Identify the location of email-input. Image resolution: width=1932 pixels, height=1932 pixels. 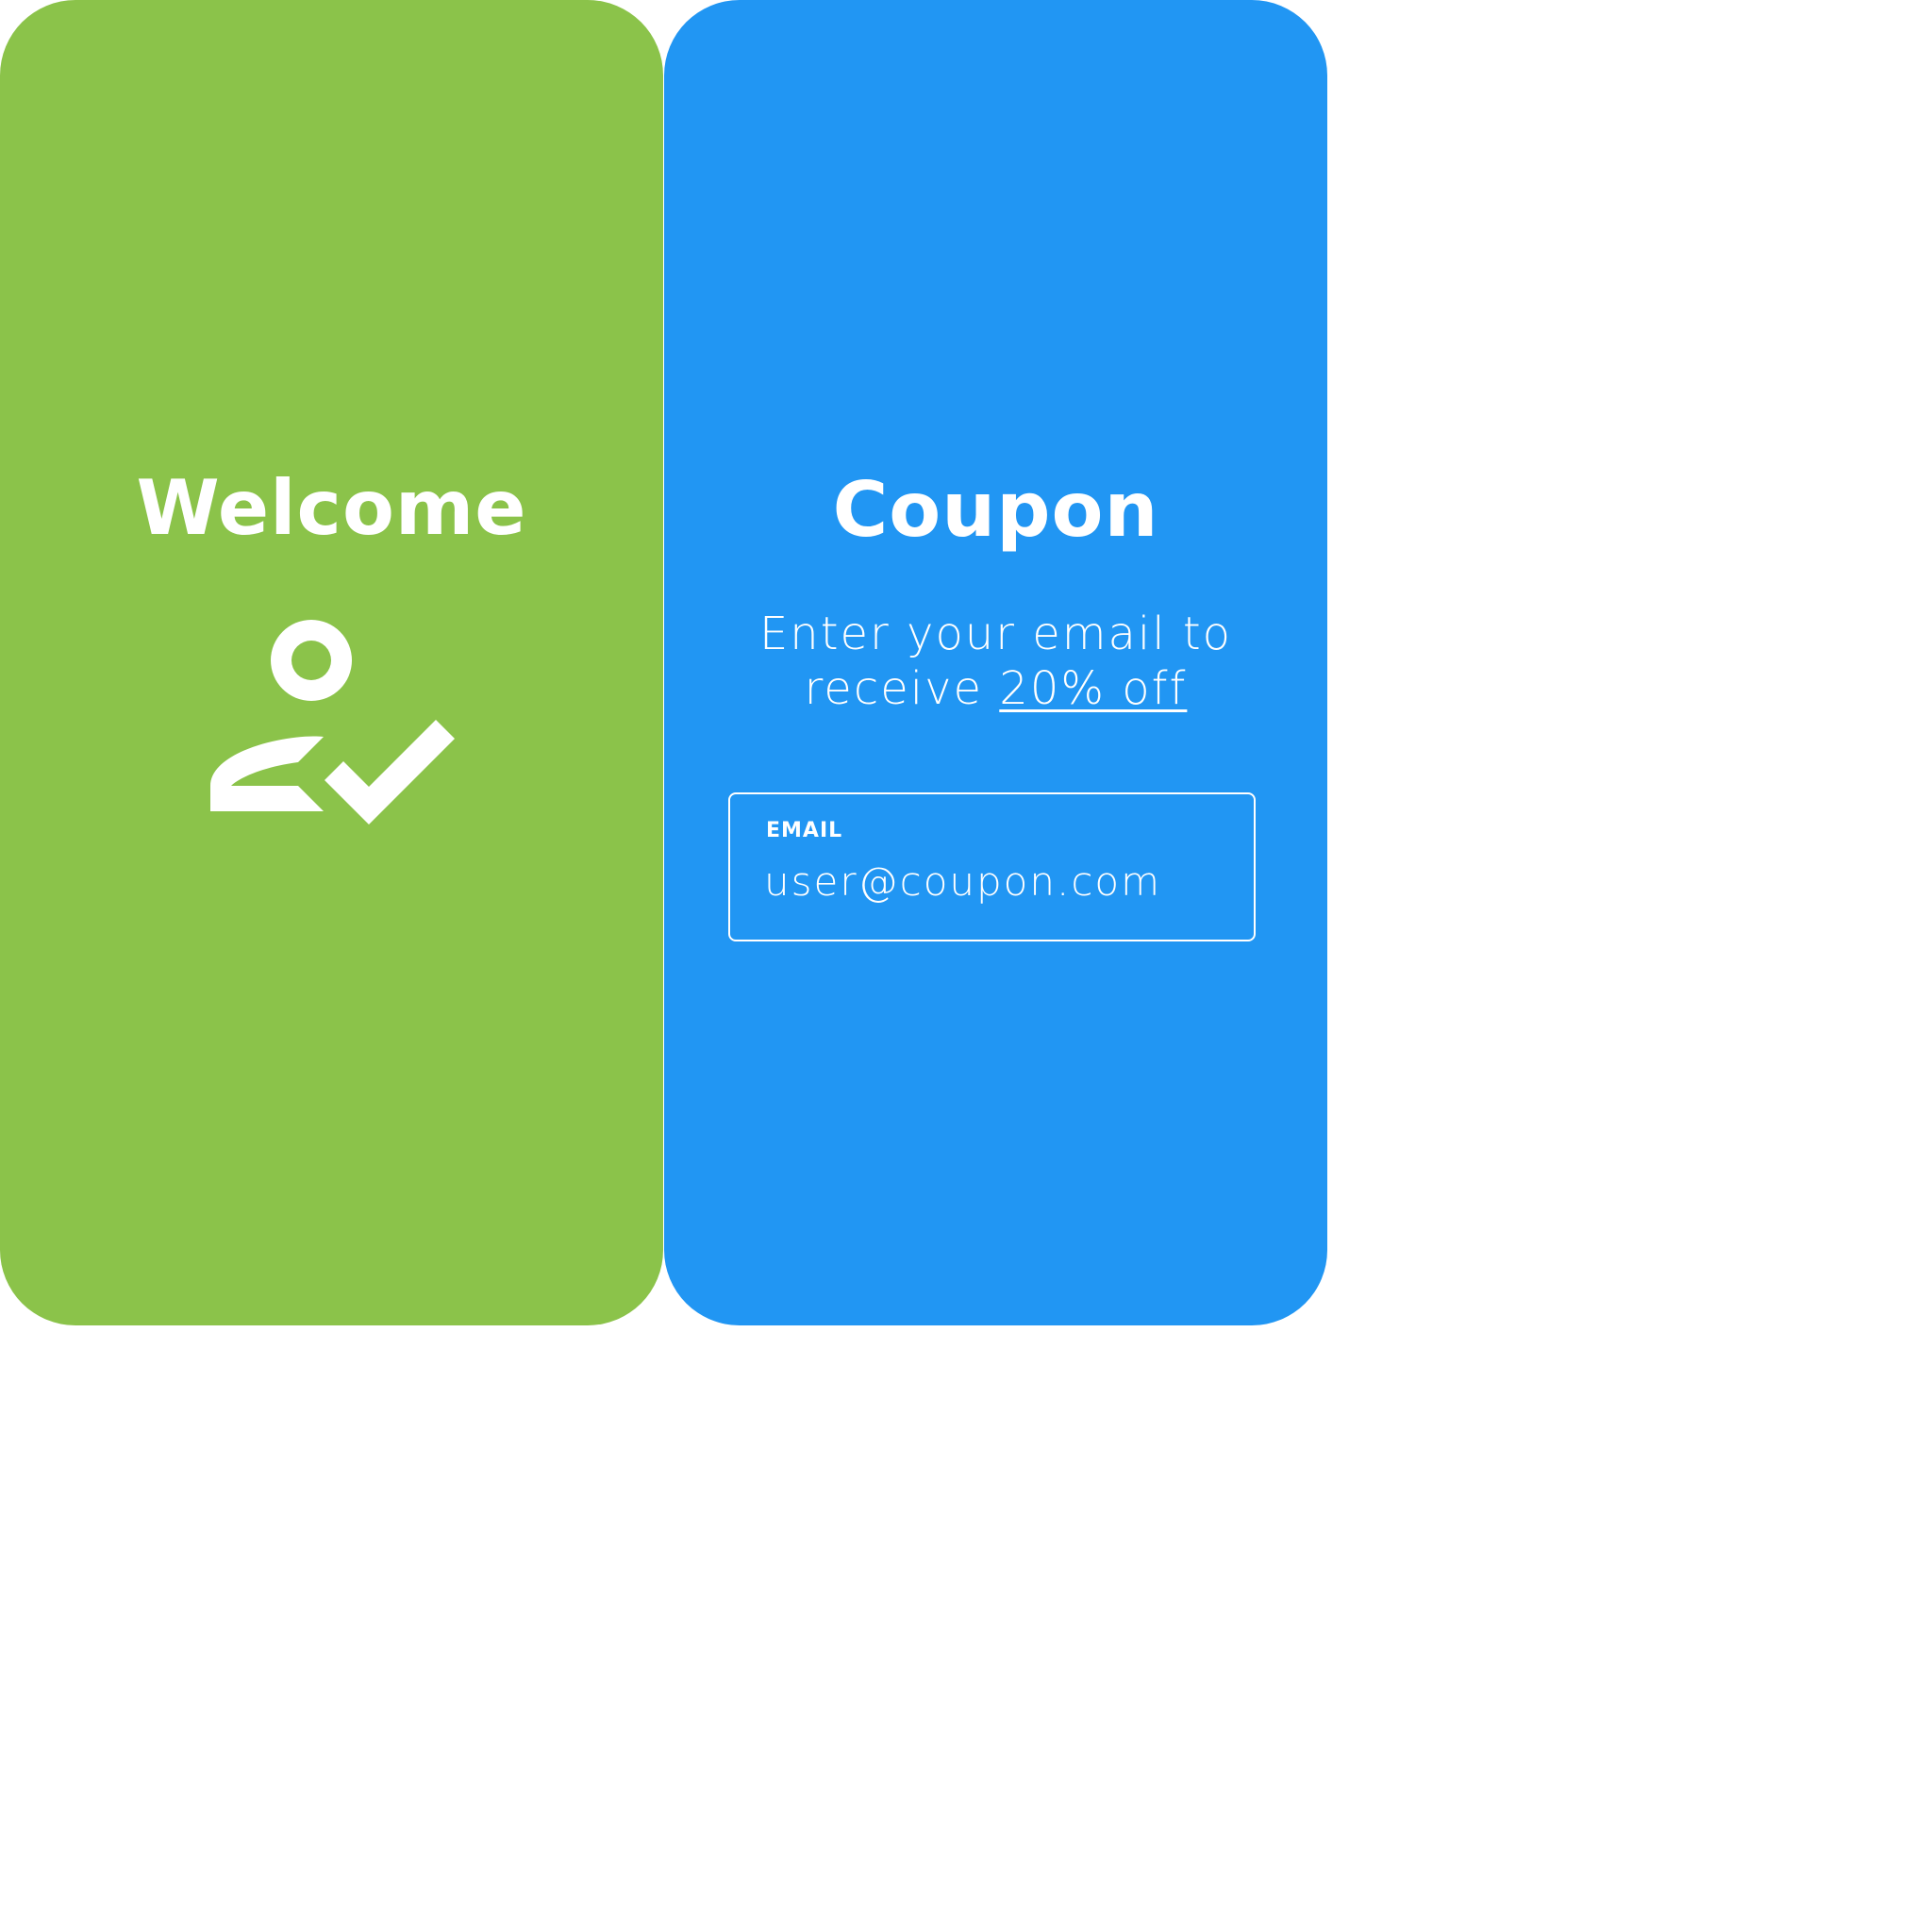
(991, 881).